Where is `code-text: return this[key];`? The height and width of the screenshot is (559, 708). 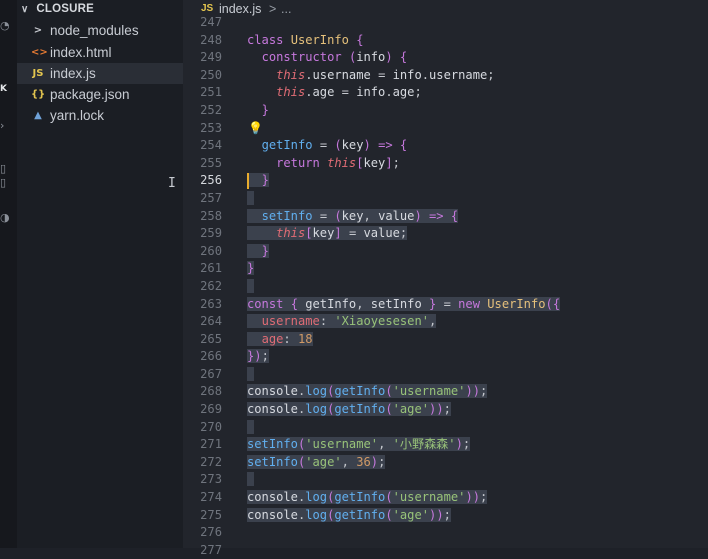
code-text: return this[key]; is located at coordinates (338, 162).